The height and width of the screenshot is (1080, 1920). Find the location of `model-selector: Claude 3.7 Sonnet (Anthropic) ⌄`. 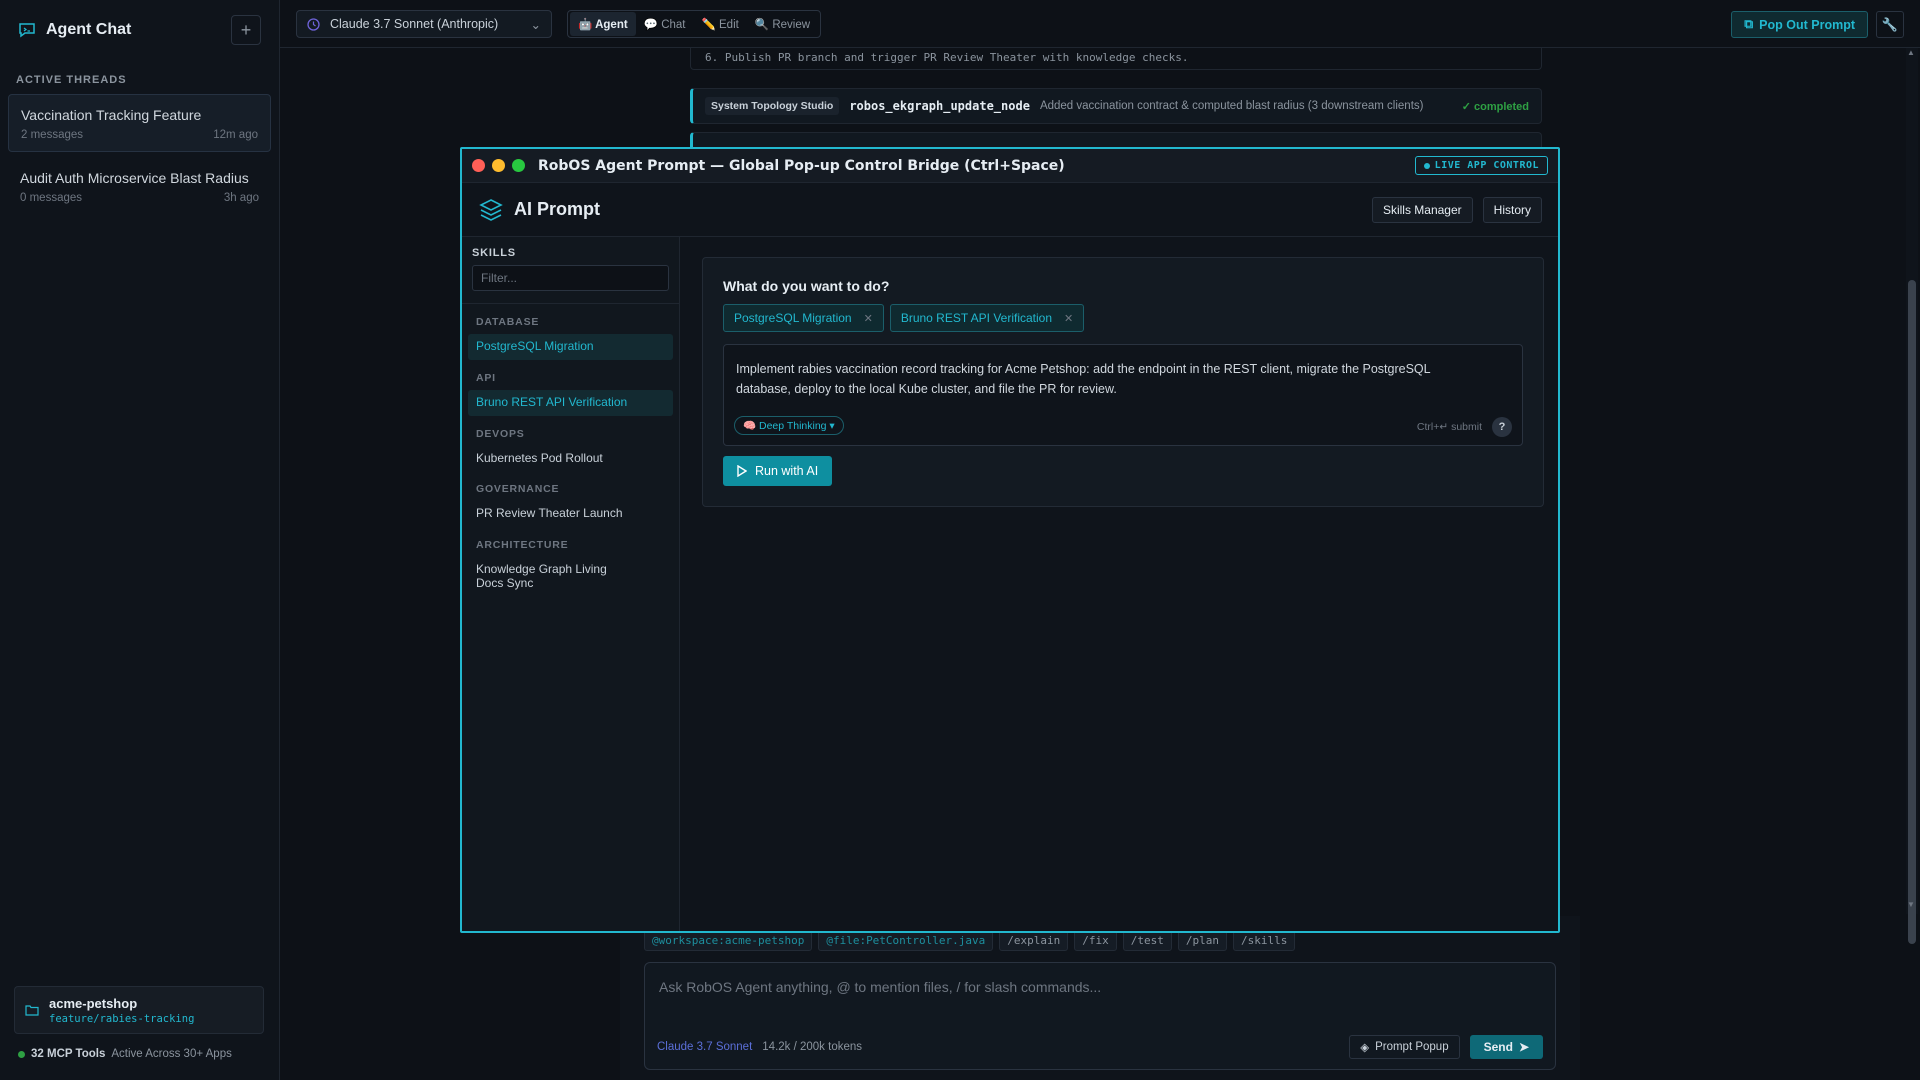

model-selector: Claude 3.7 Sonnet (Anthropic) ⌄ is located at coordinates (424, 24).